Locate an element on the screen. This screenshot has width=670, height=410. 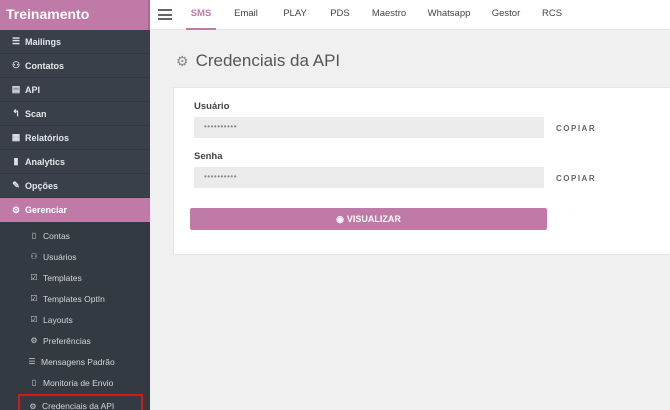
sidebar-item-label: Relatórios is located at coordinates (47, 137).